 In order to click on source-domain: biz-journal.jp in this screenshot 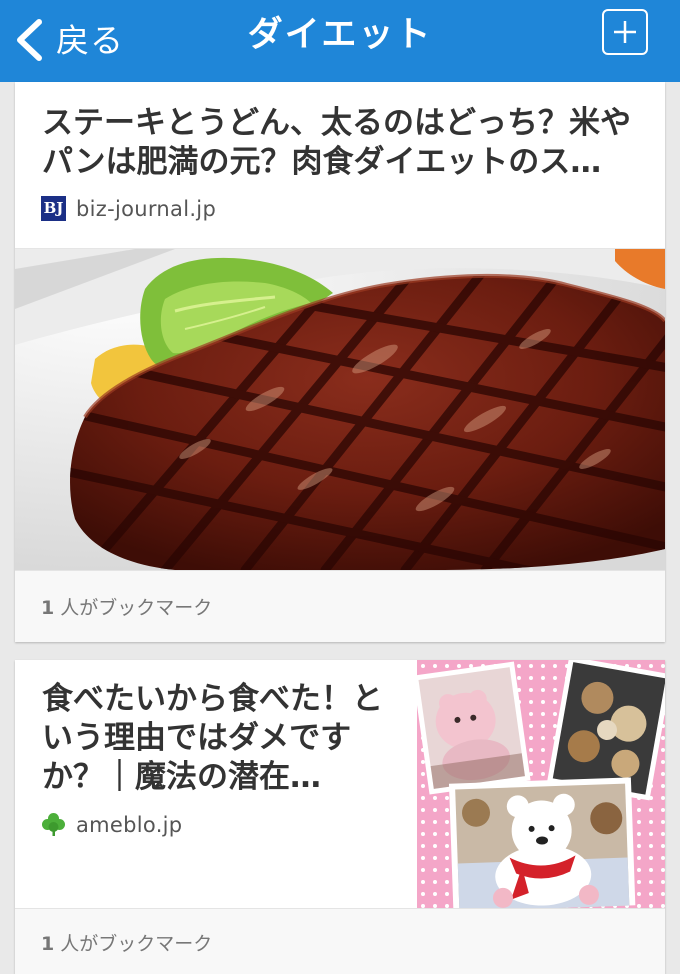, I will do `click(146, 208)`.